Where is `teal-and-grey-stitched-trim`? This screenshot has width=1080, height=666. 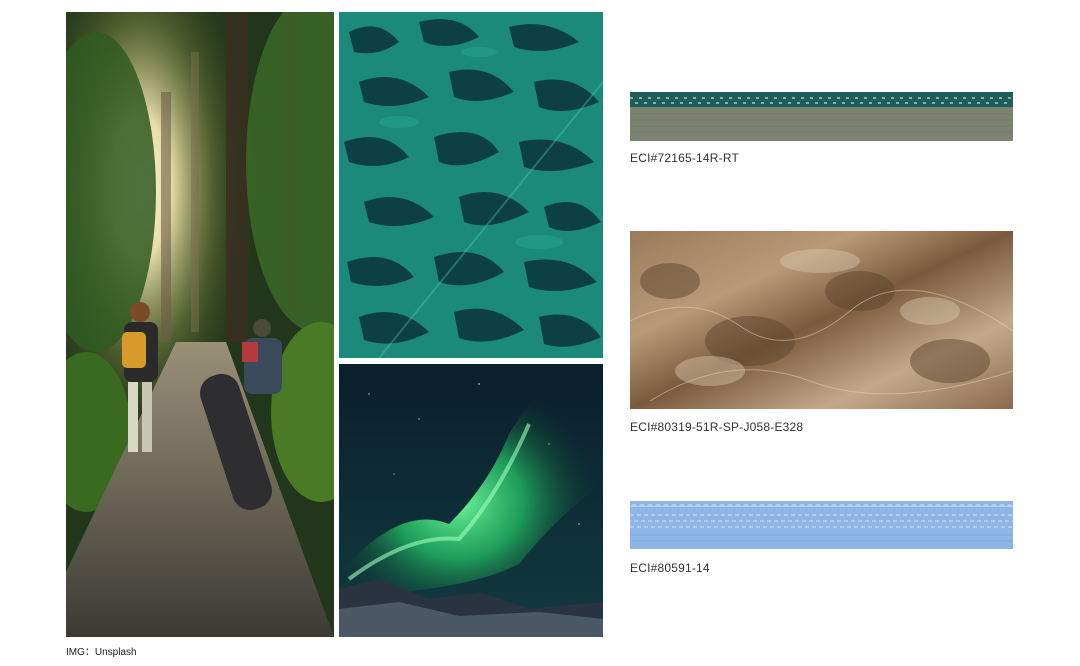 teal-and-grey-stitched-trim is located at coordinates (821, 116).